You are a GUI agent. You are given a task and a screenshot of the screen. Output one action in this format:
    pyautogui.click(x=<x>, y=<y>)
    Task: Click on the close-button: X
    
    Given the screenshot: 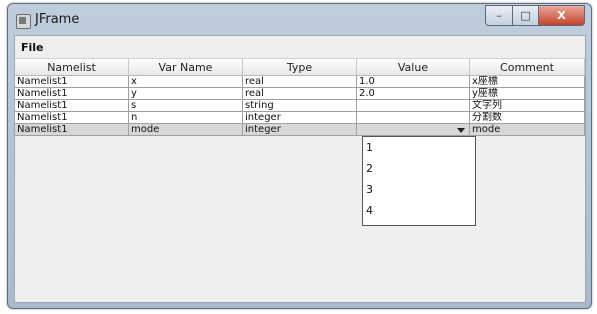 What is the action you would take?
    pyautogui.click(x=562, y=15)
    